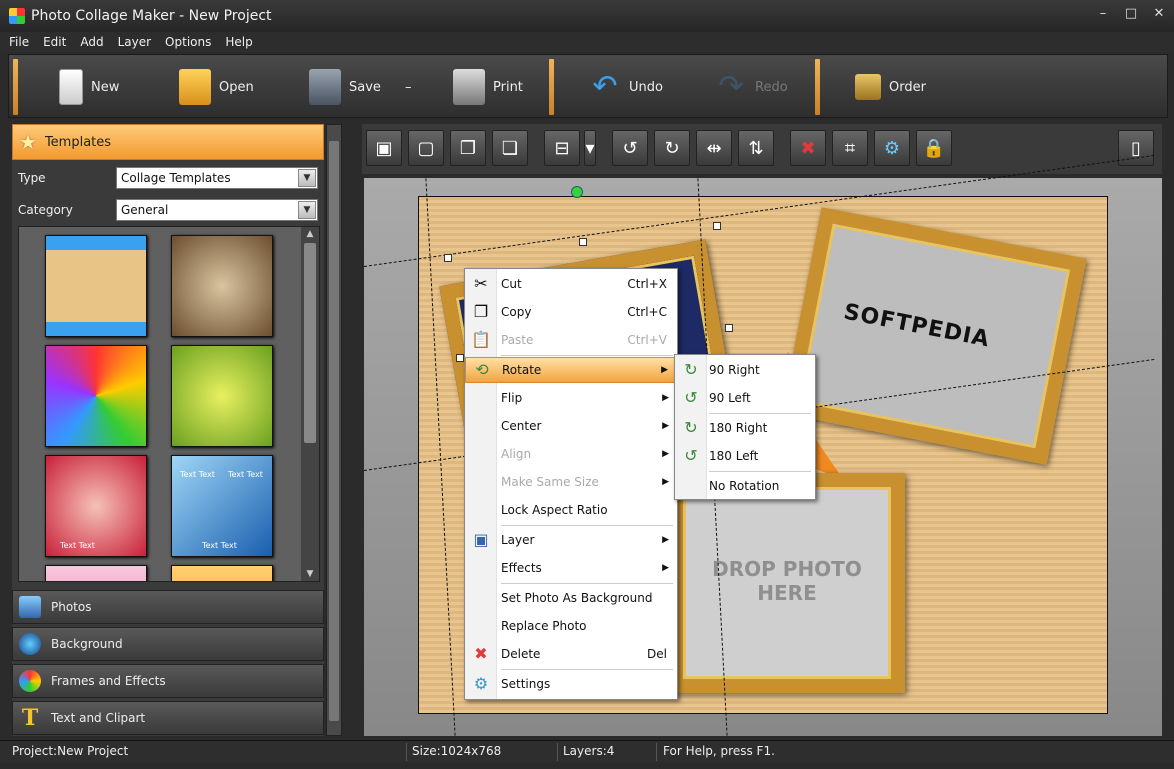  I want to click on context-menu-replace-photo: Replace Photo, so click(571, 626).